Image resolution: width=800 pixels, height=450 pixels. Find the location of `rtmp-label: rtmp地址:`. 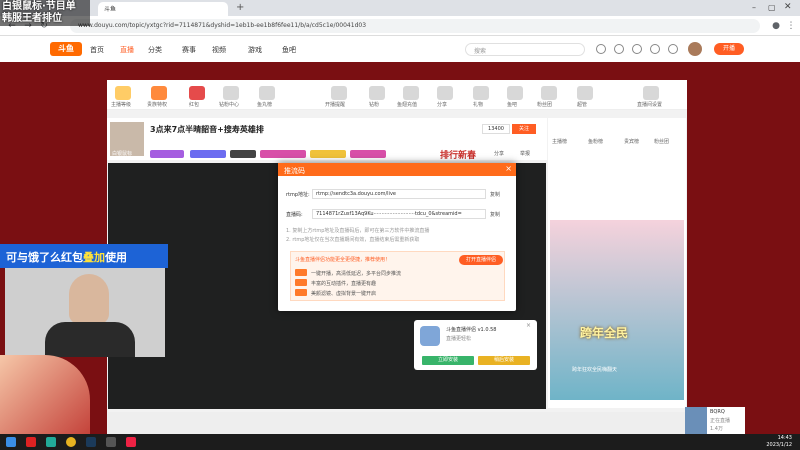

rtmp-label: rtmp地址: is located at coordinates (298, 195).